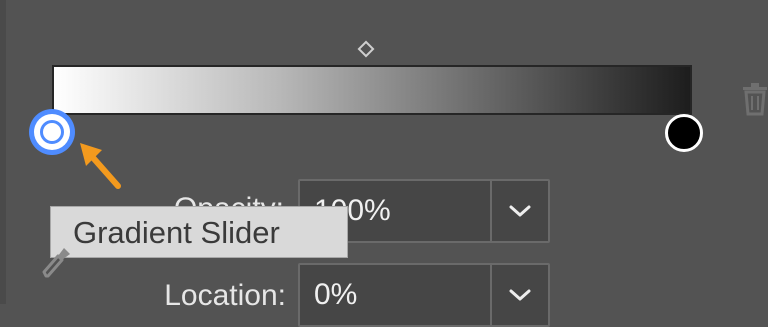 Image resolution: width=768 pixels, height=327 pixels. I want to click on gradient-slider-bar, so click(372, 90).